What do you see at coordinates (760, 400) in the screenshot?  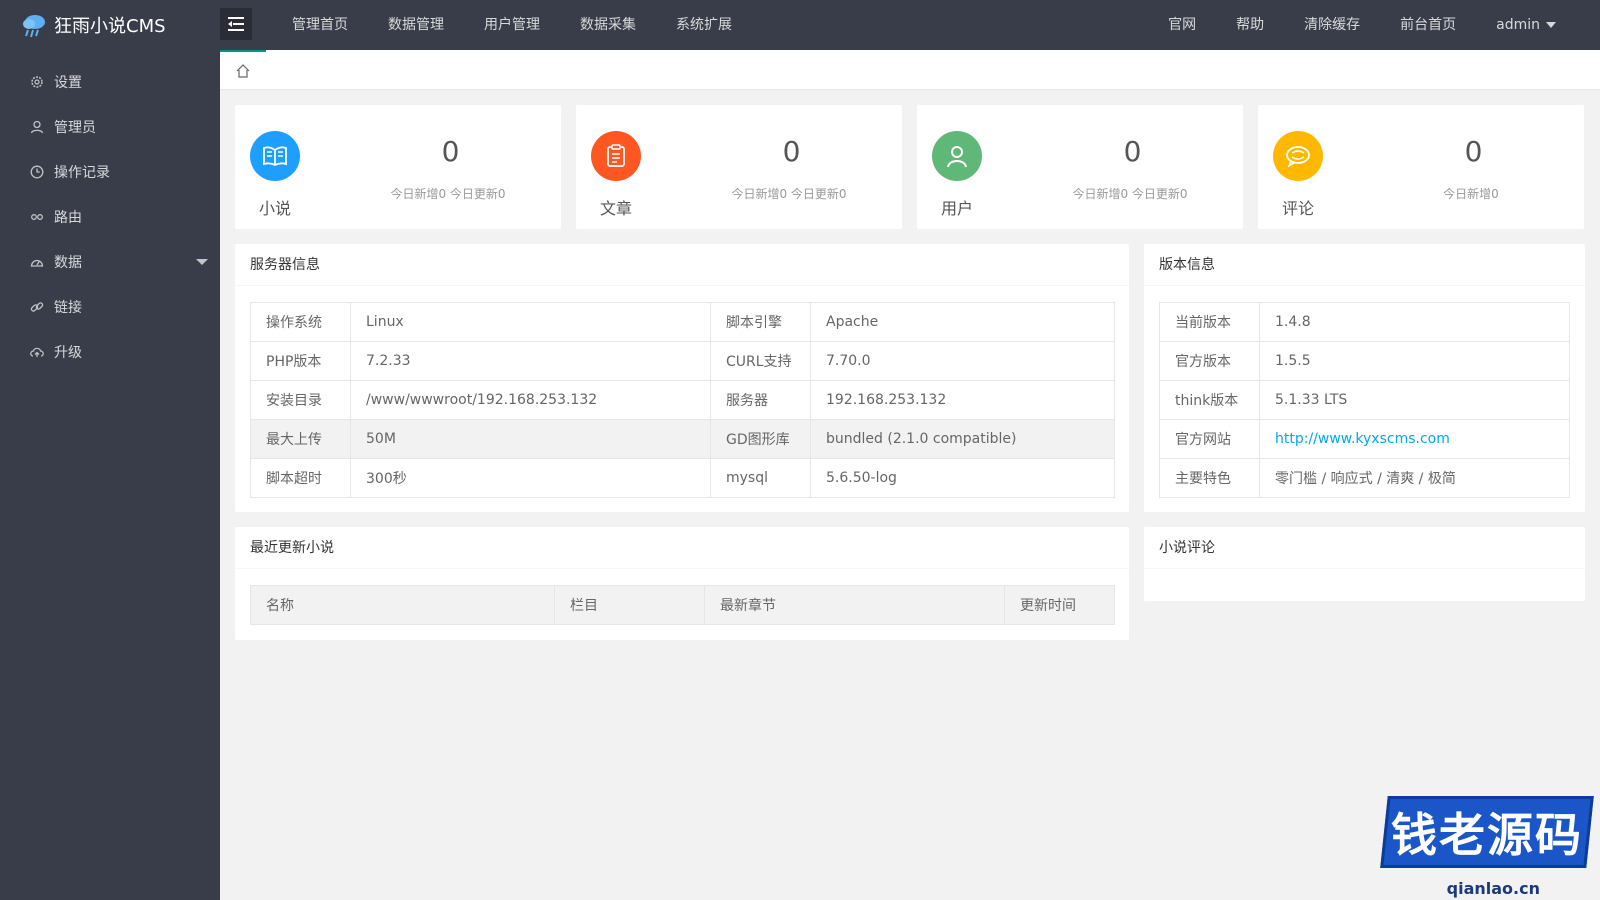 I see `table-cell-label: 服务器` at bounding box center [760, 400].